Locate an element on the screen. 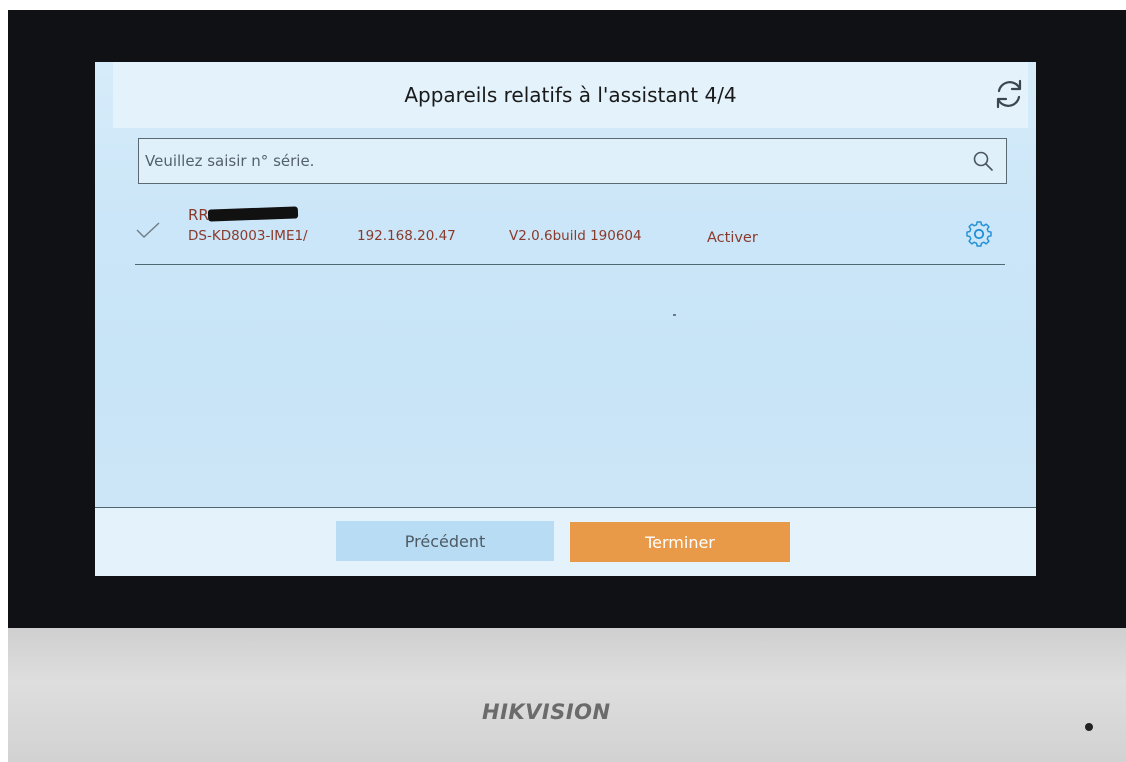  search-icon is located at coordinates (983, 161).